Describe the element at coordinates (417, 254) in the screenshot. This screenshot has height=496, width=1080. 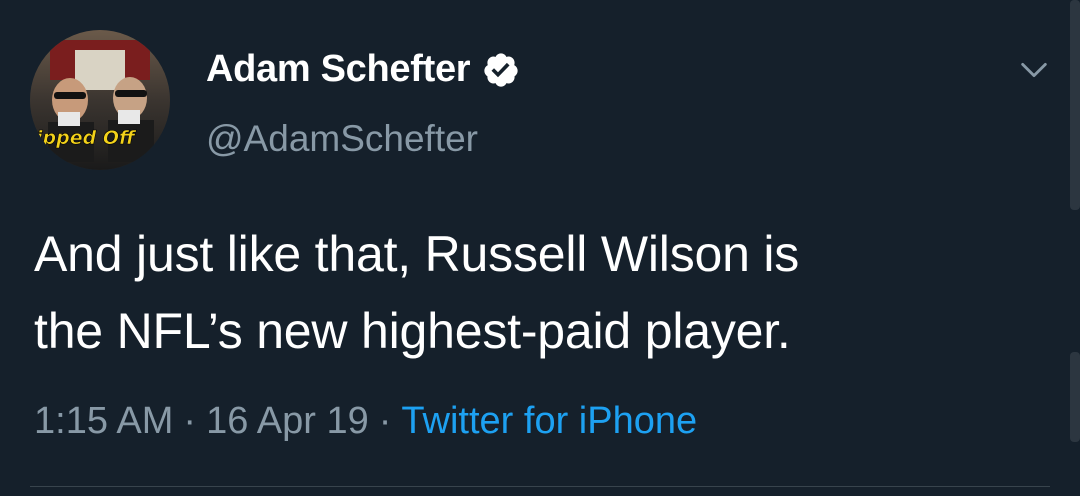
I see `tweet-text-line: And just like that, Russell Wilson is` at that location.